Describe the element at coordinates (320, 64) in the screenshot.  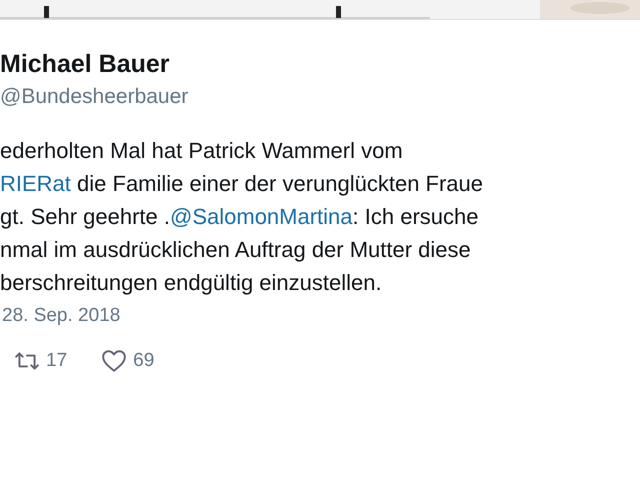
I see `author-name: Michael Bauer` at that location.